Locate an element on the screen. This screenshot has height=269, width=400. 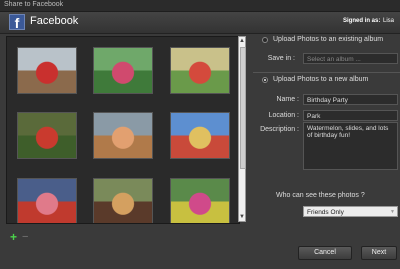
cancel-button: Cancel is located at coordinates (325, 253).